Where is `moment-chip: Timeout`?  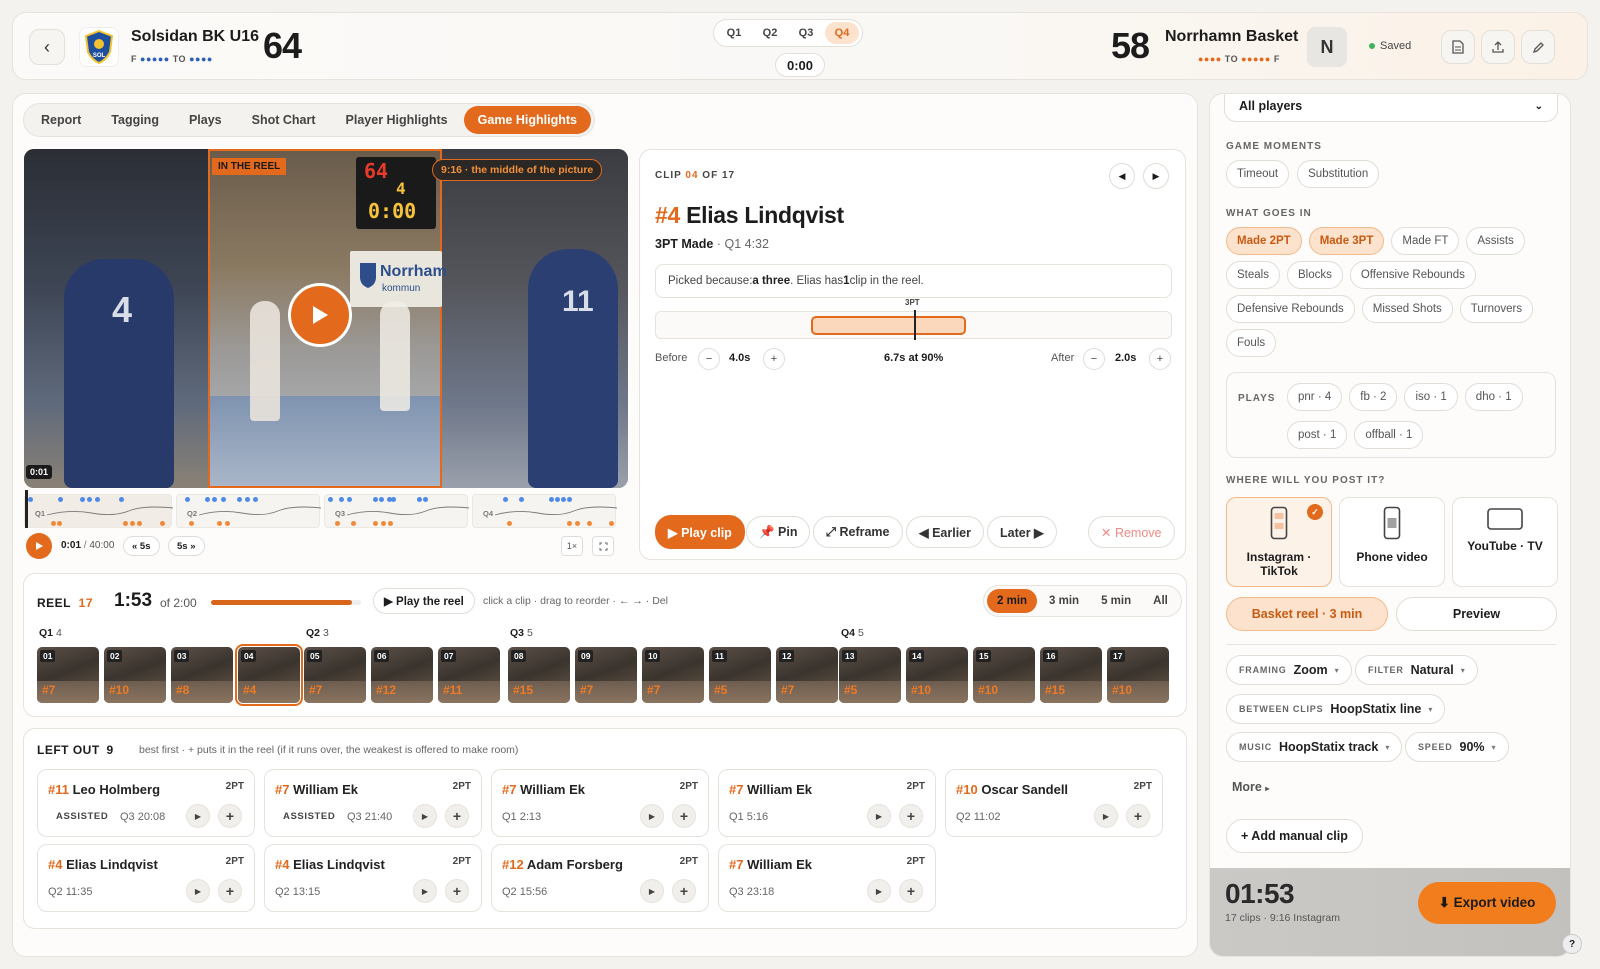
moment-chip: Timeout is located at coordinates (1258, 174).